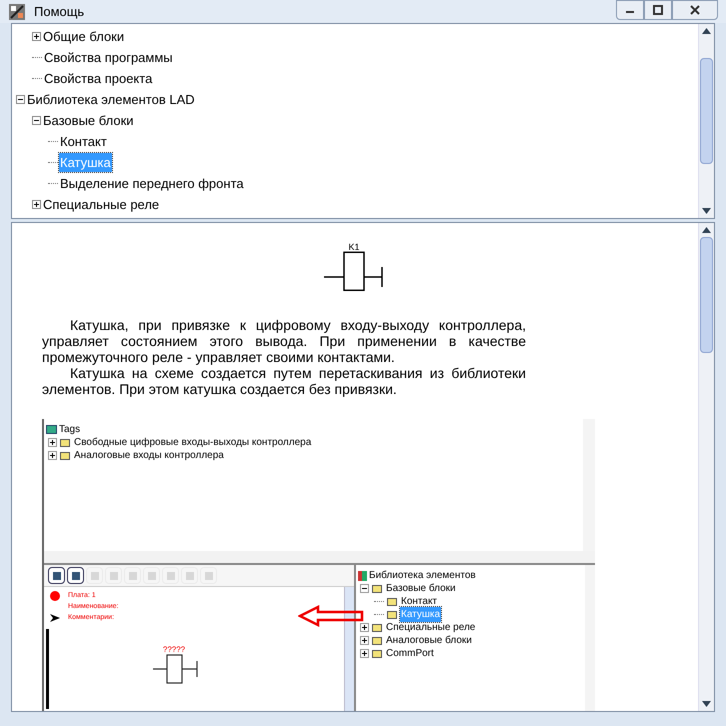  Describe the element at coordinates (108, 58) in the screenshot. I see `tree-item: Свойства программы` at that location.